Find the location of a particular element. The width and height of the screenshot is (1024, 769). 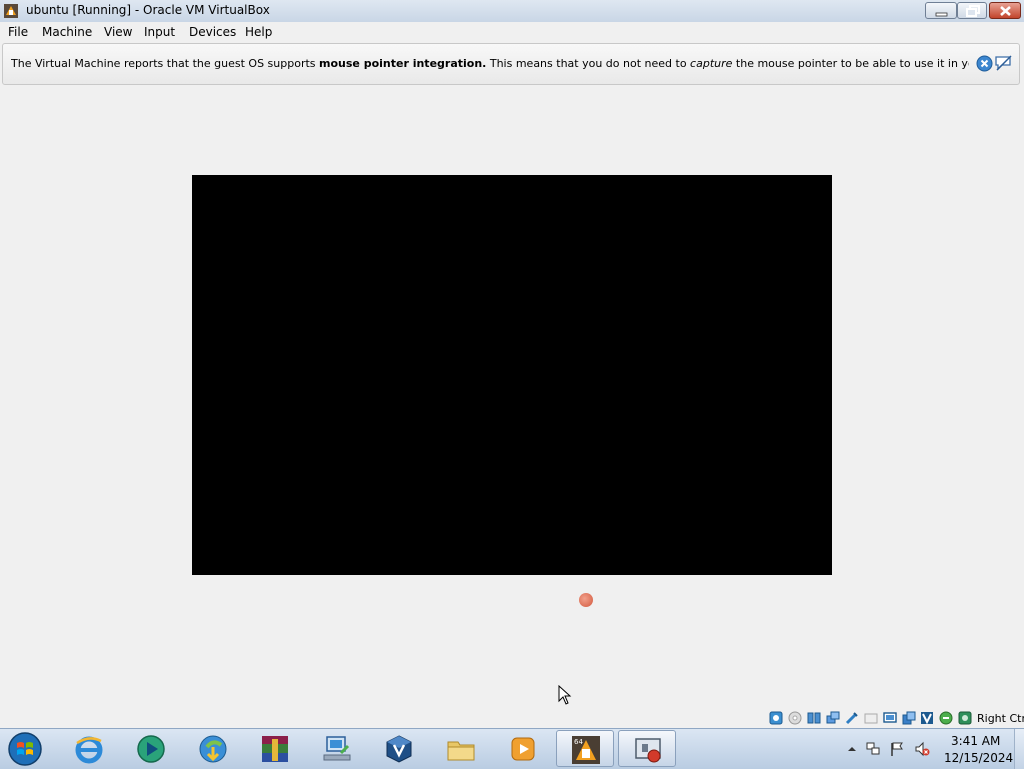

restore-button is located at coordinates (972, 10).